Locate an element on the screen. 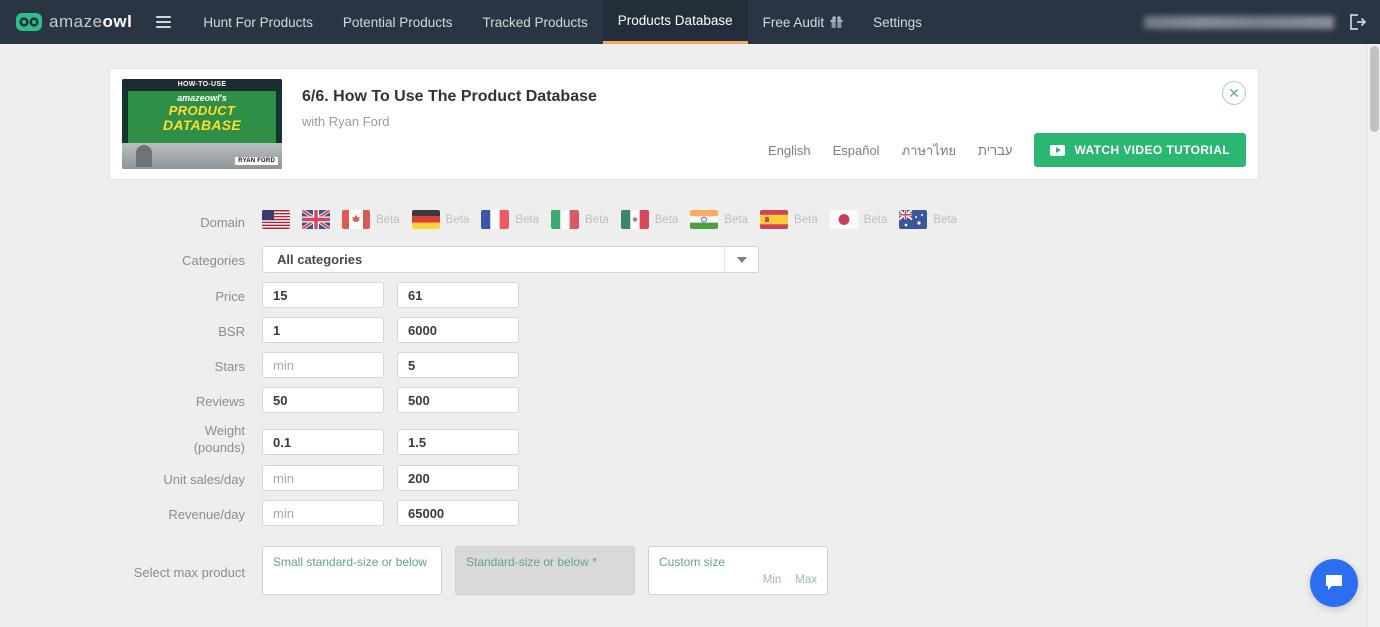 The height and width of the screenshot is (627, 1380). domain-option-italy: Beta is located at coordinates (580, 219).